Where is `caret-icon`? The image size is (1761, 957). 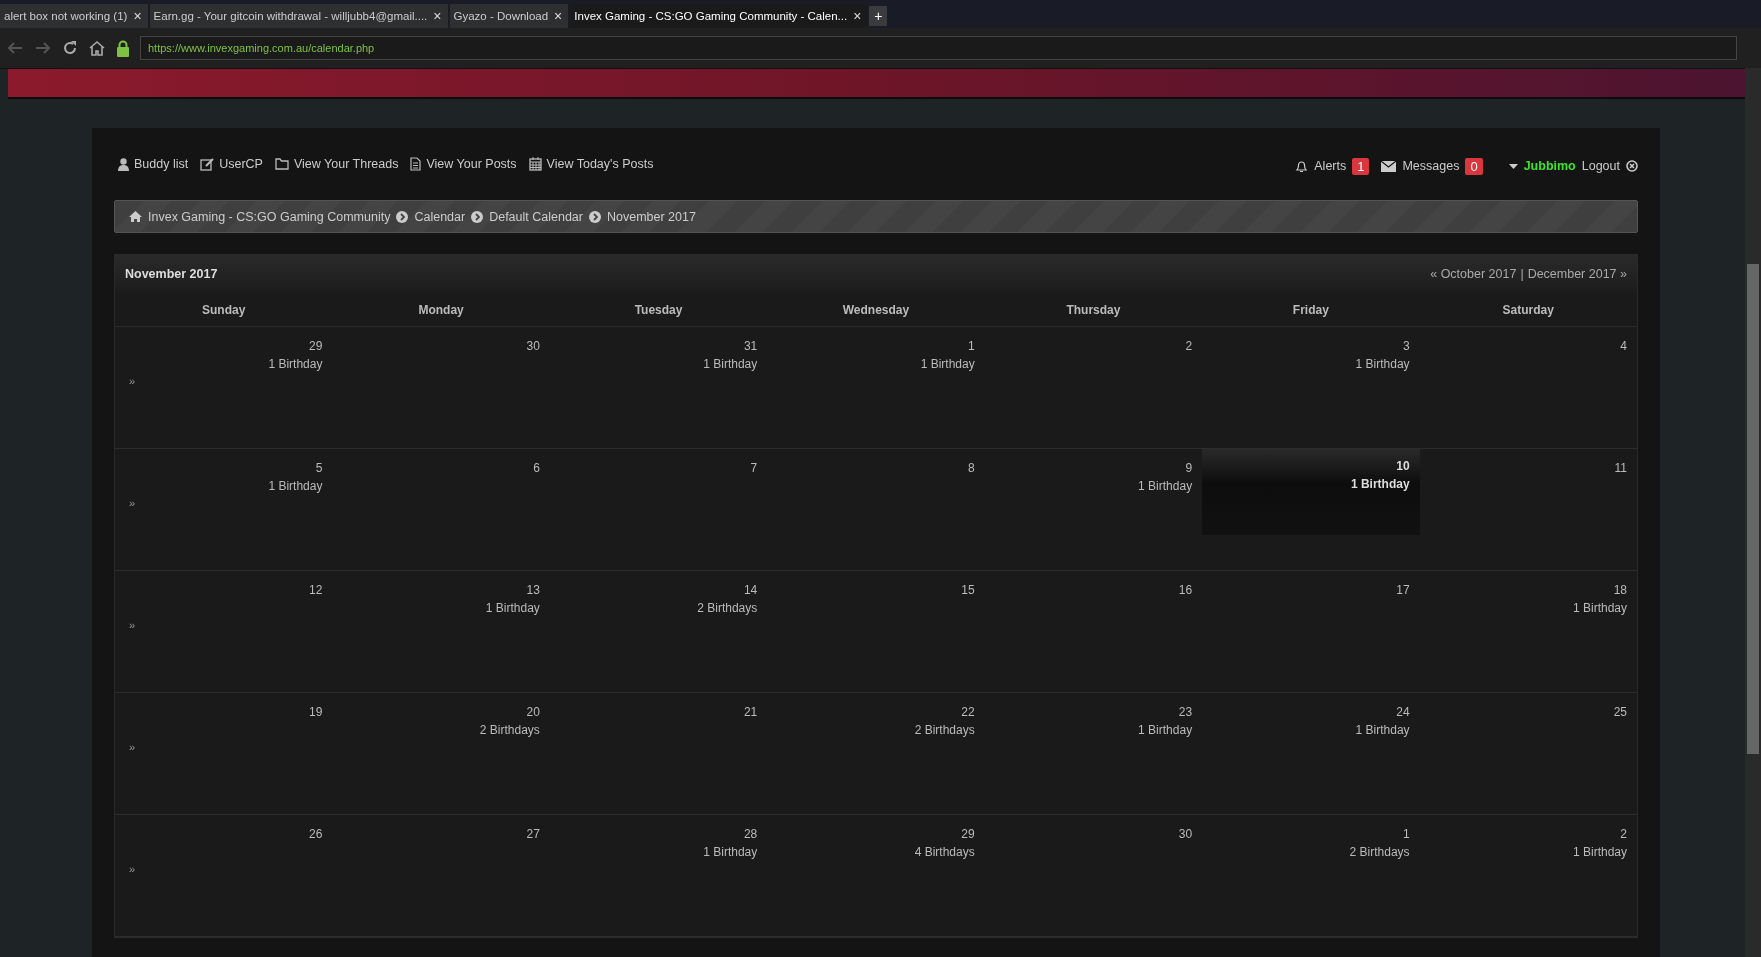 caret-icon is located at coordinates (1513, 166).